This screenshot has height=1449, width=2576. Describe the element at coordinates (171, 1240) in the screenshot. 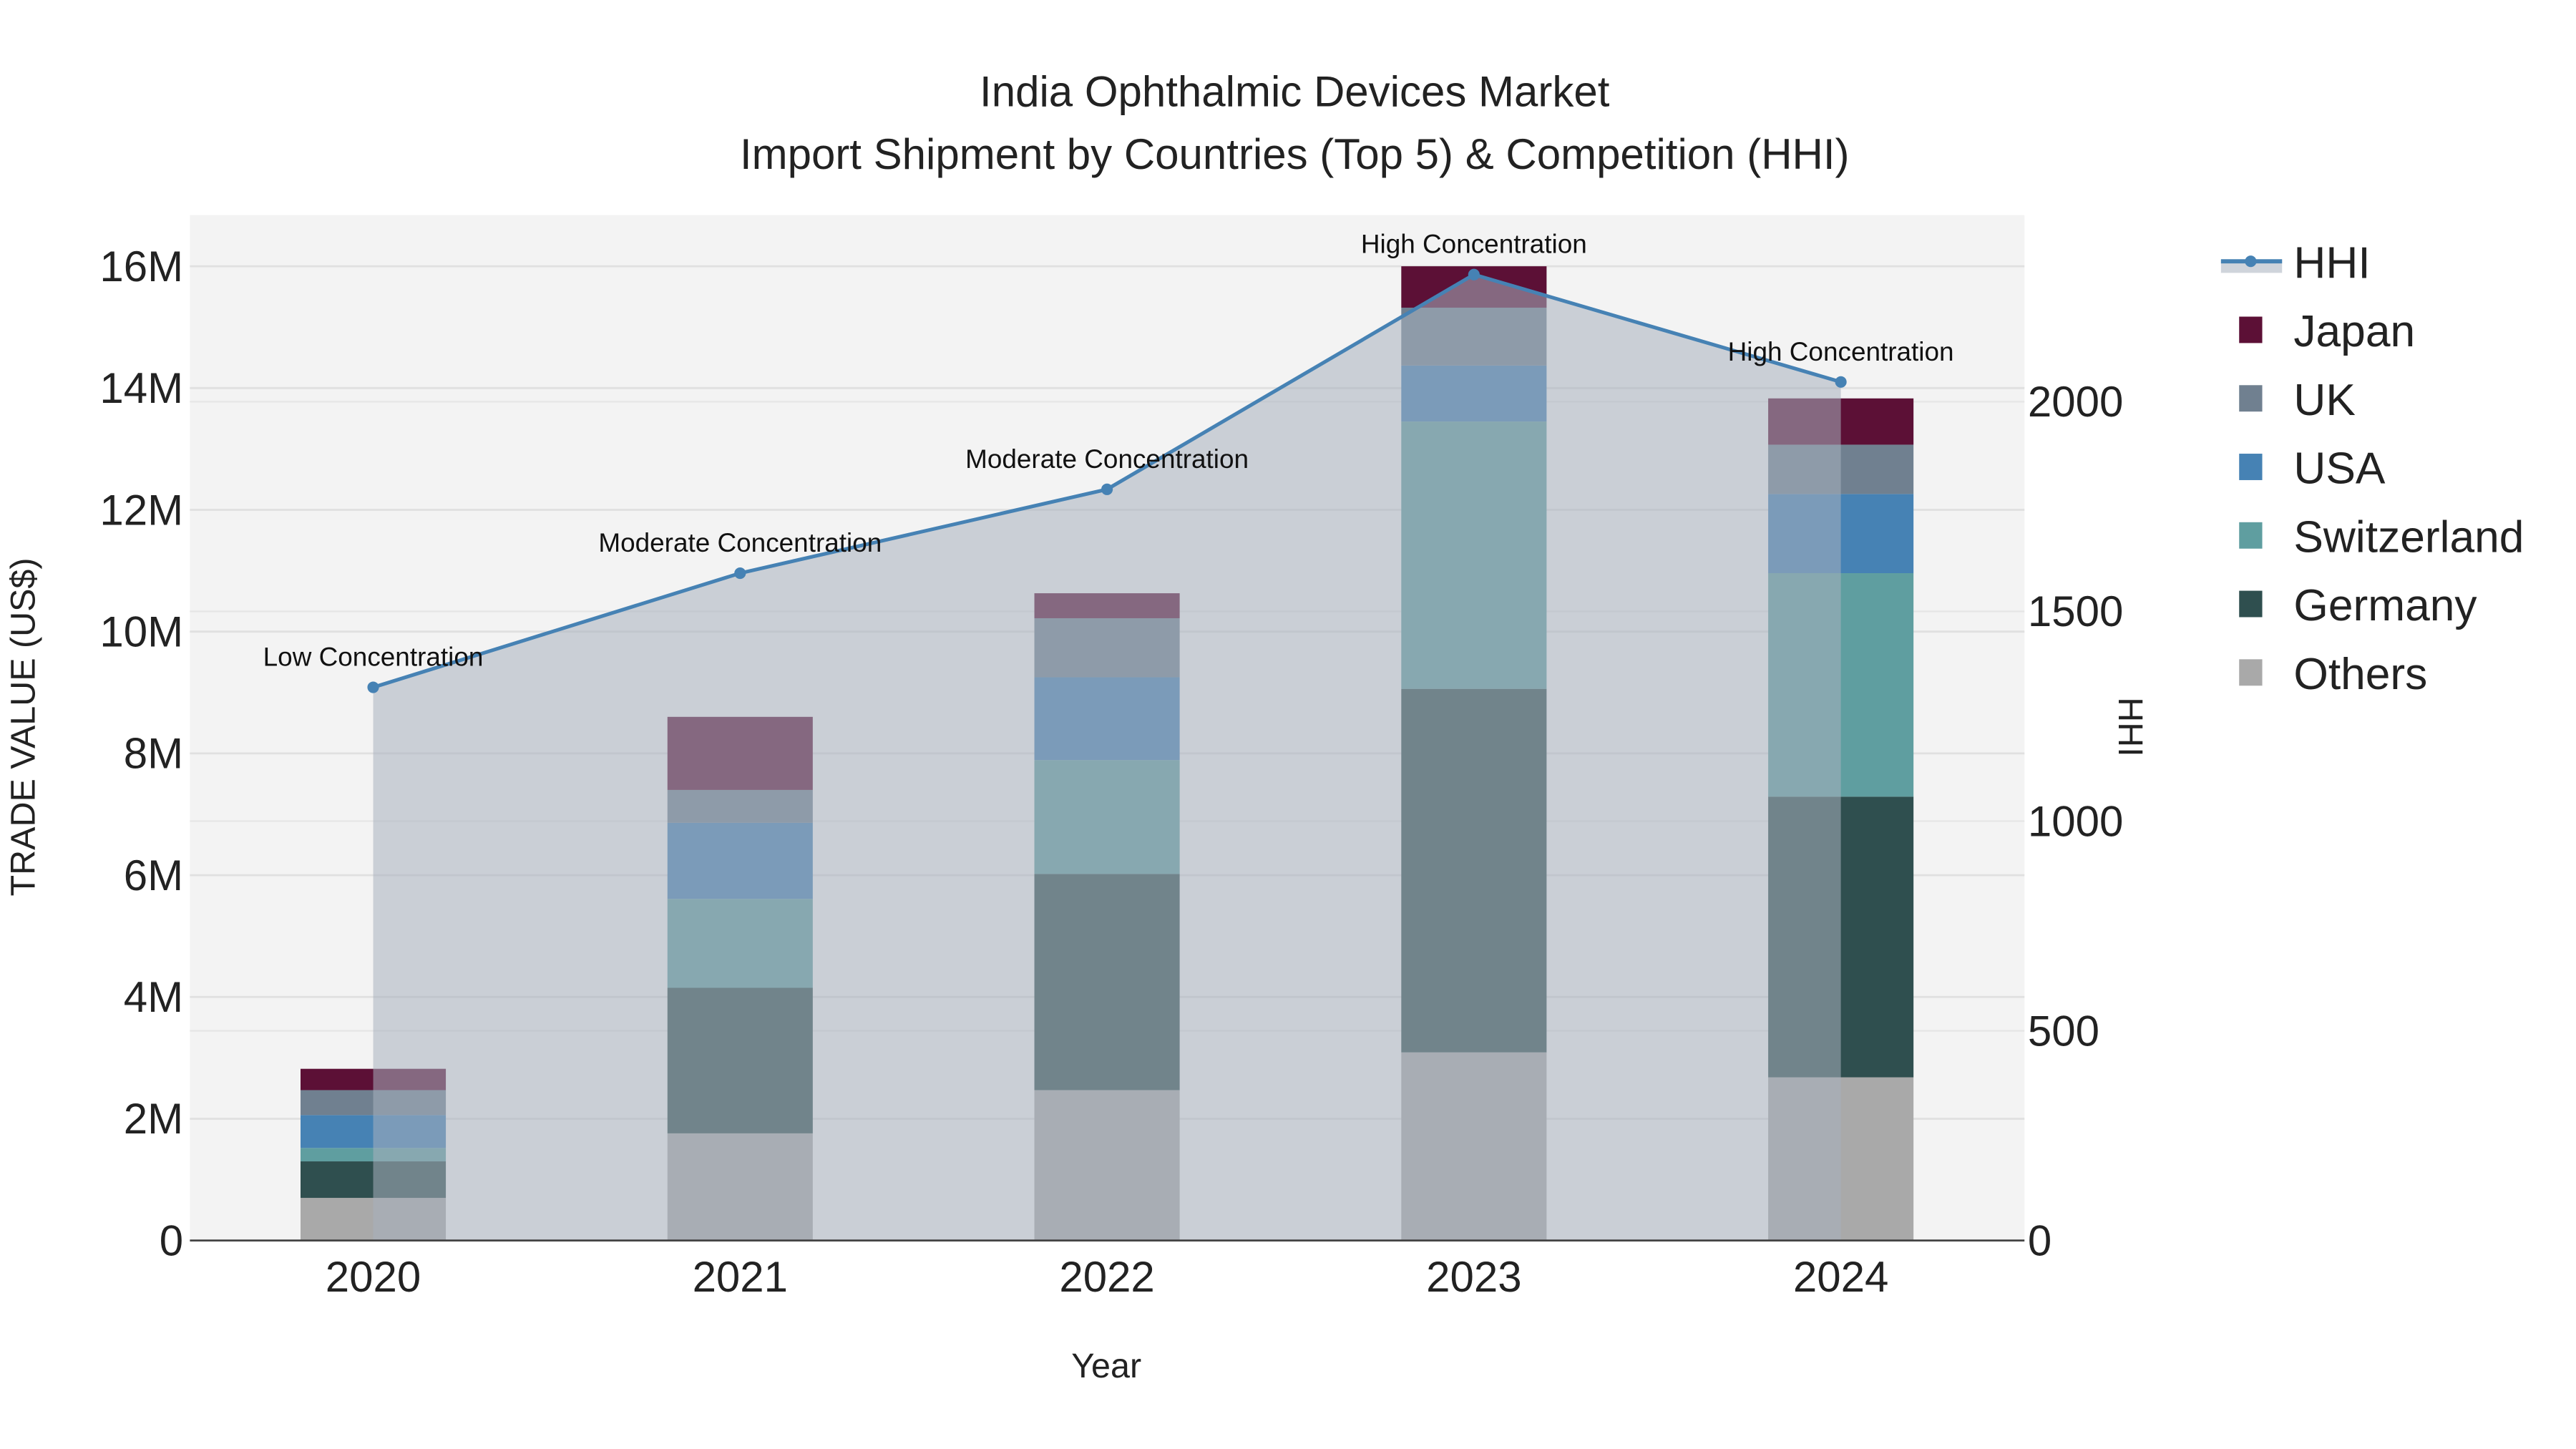

I see `y-tick-label: 0` at that location.